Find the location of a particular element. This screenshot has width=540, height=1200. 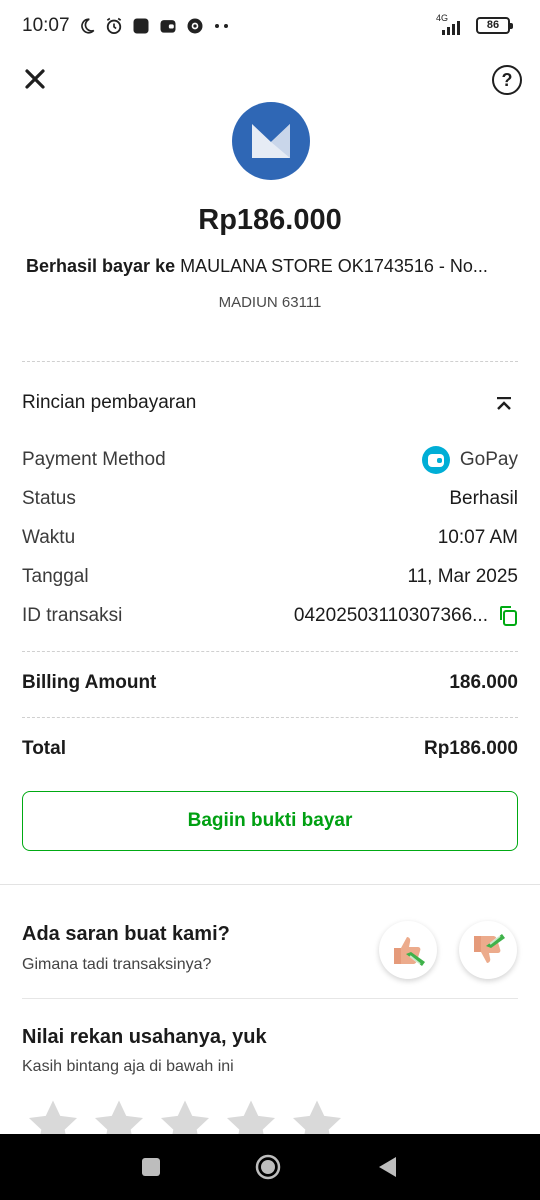

billing-amount-label: Billing Amount is located at coordinates (89, 682).